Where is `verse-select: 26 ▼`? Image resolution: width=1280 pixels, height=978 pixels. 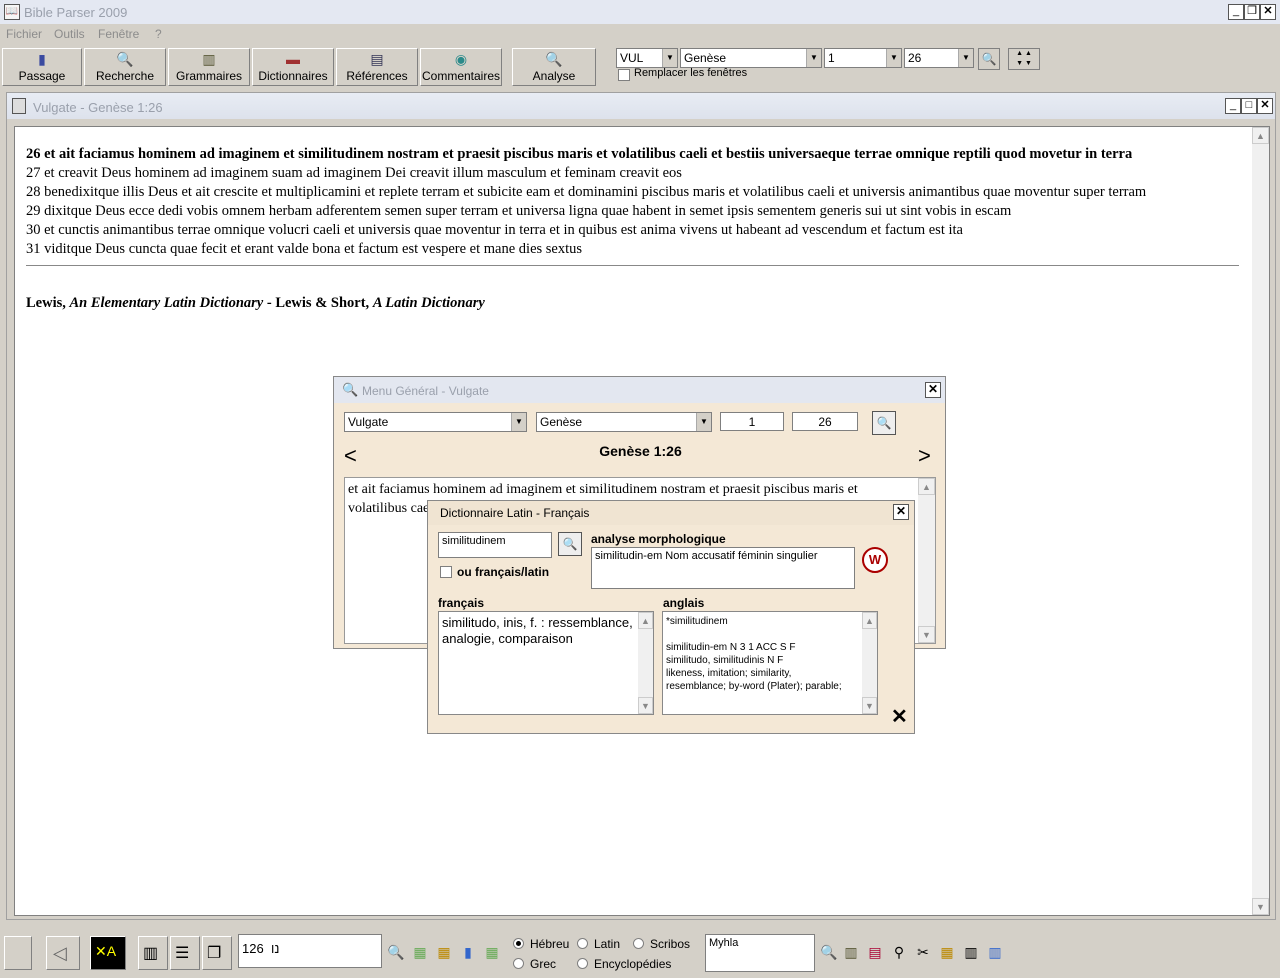 verse-select: 26 ▼ is located at coordinates (939, 58).